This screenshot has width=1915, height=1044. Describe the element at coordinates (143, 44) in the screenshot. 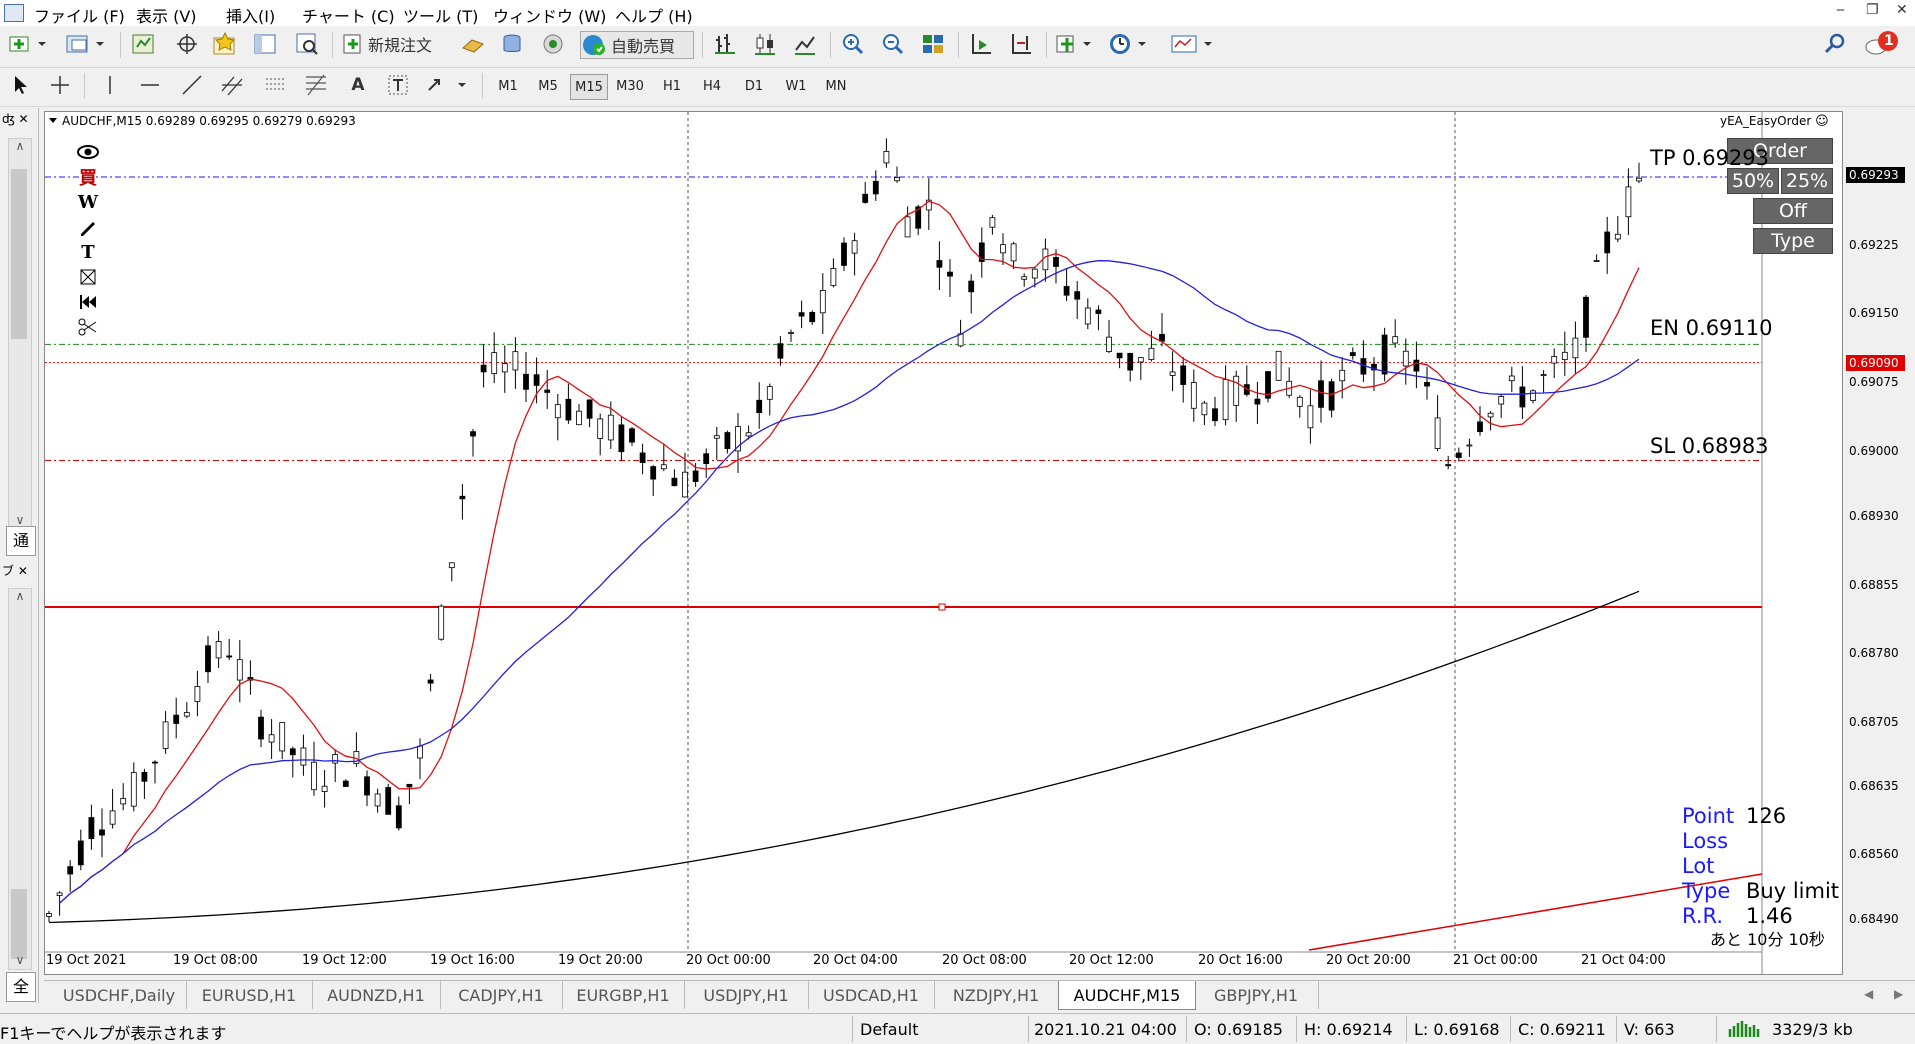

I see `market-watch-icon` at that location.